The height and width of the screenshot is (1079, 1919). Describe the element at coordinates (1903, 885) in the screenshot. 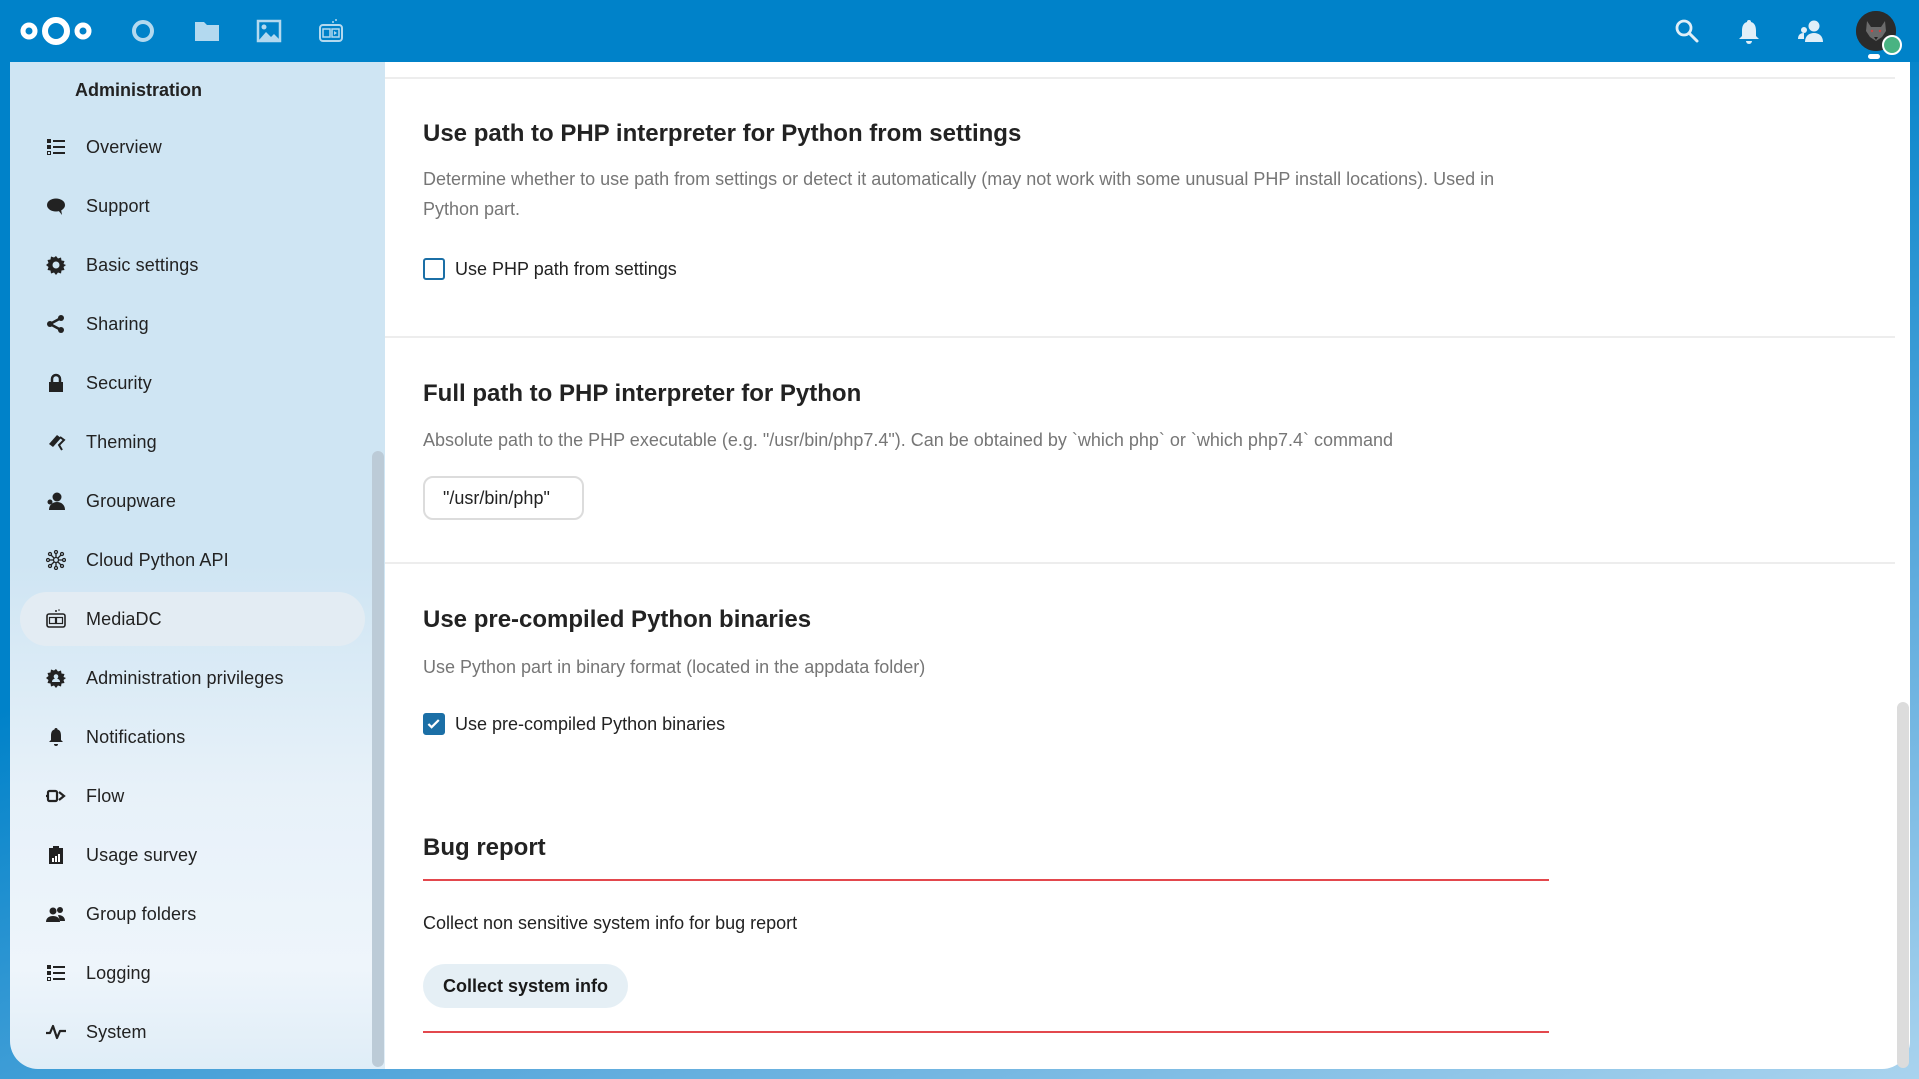

I see `main-scrollbar` at that location.